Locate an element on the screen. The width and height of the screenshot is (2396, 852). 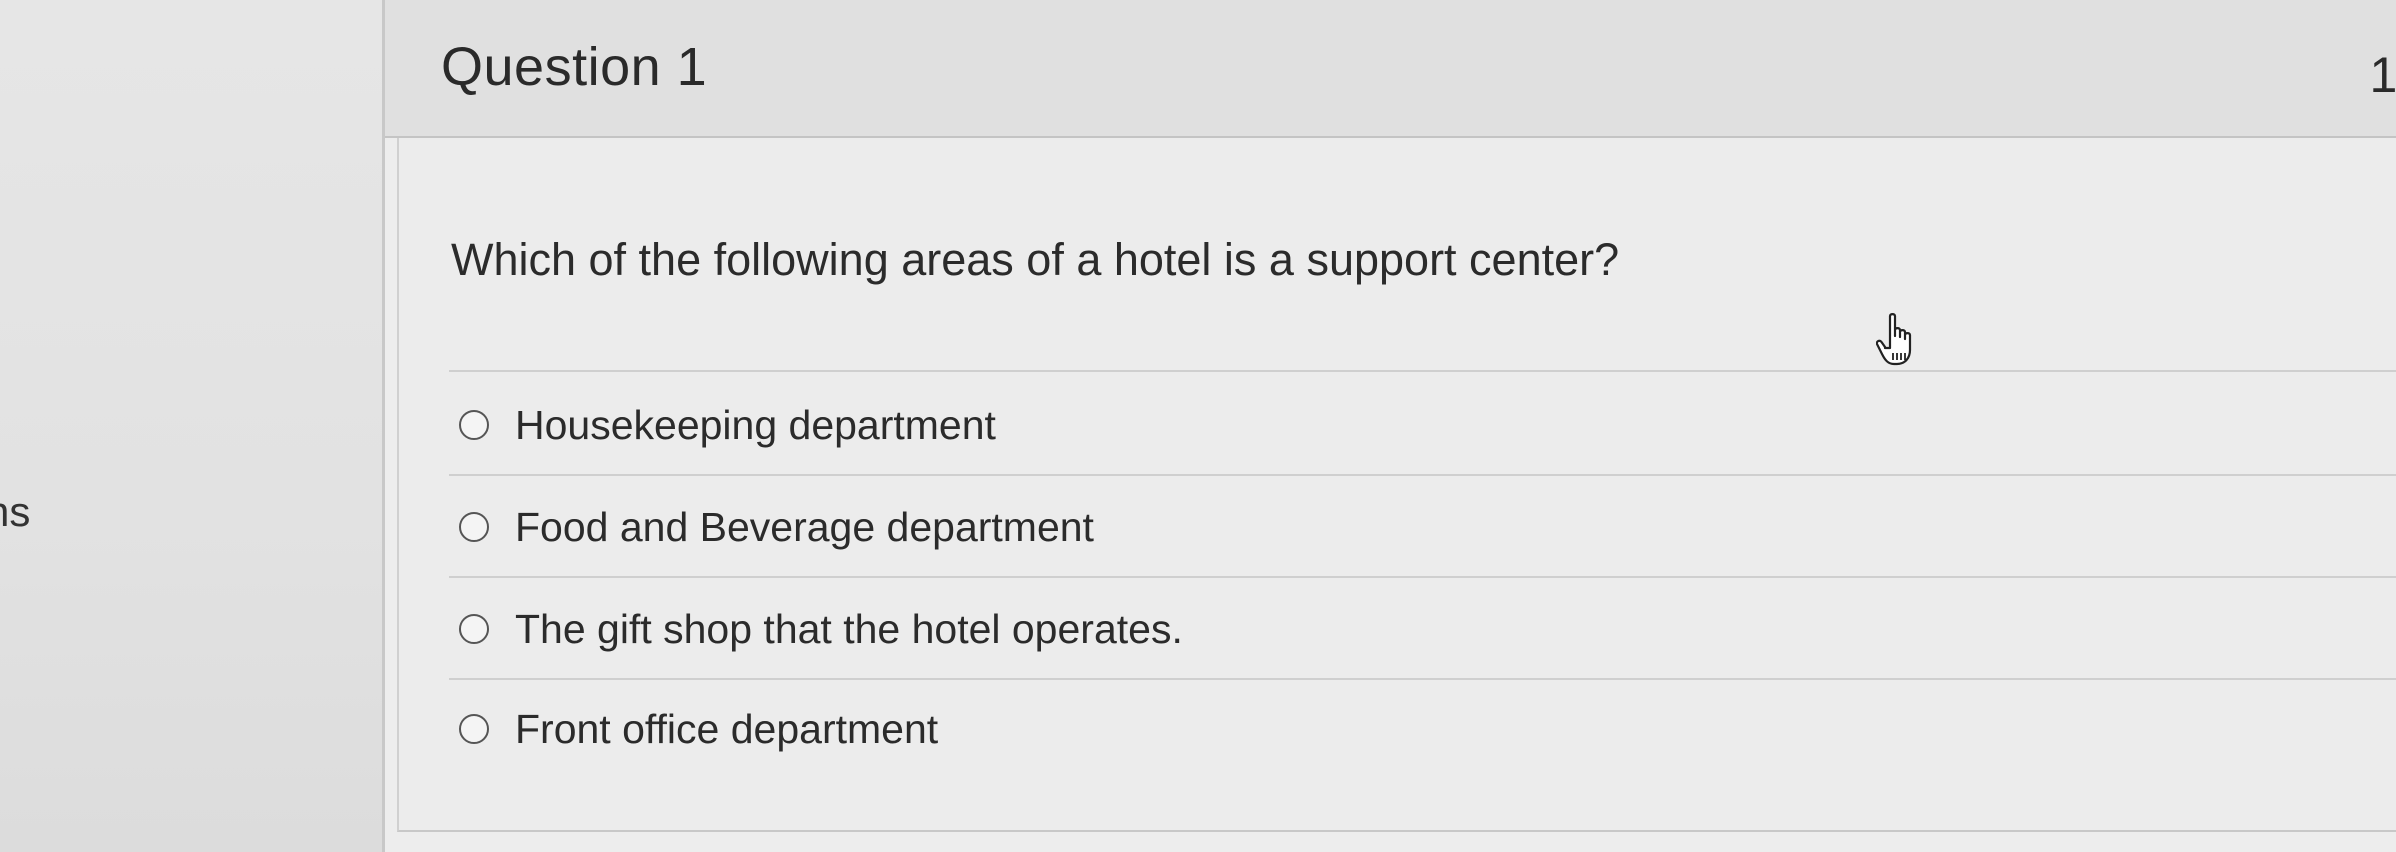
answer-label: Front office department is located at coordinates (727, 728).